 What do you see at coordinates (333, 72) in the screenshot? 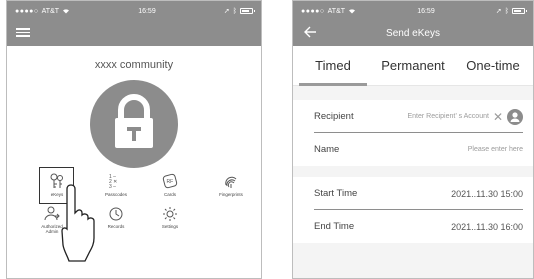
I see `tab-timed: Timed` at bounding box center [333, 72].